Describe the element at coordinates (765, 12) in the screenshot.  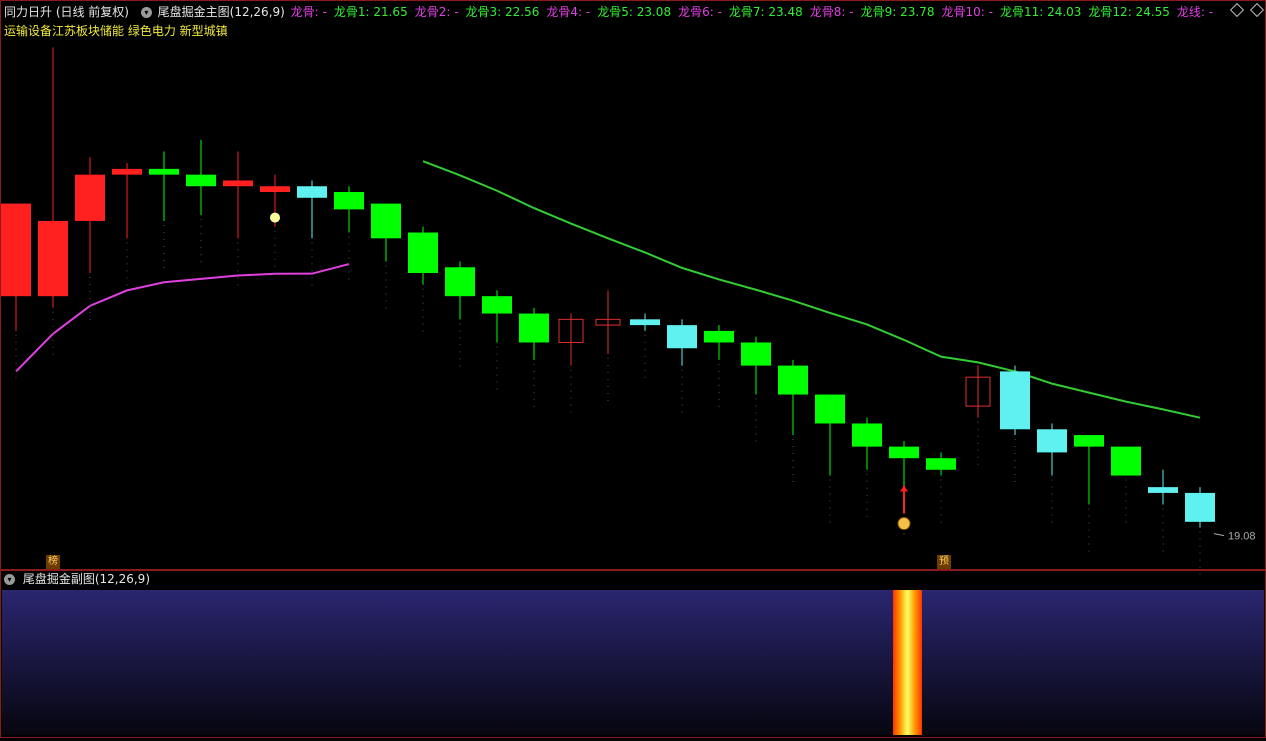
I see `param-7: 龙骨7: 23.48` at that location.